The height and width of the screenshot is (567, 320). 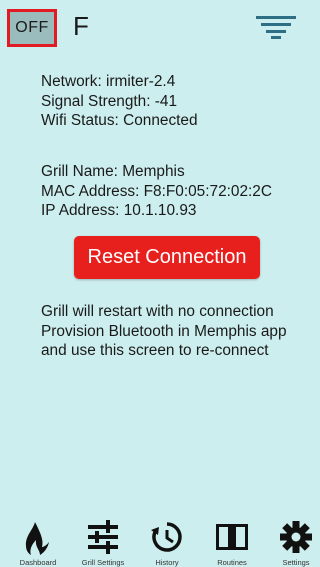 I want to click on tab-label: History, so click(x=167, y=562).